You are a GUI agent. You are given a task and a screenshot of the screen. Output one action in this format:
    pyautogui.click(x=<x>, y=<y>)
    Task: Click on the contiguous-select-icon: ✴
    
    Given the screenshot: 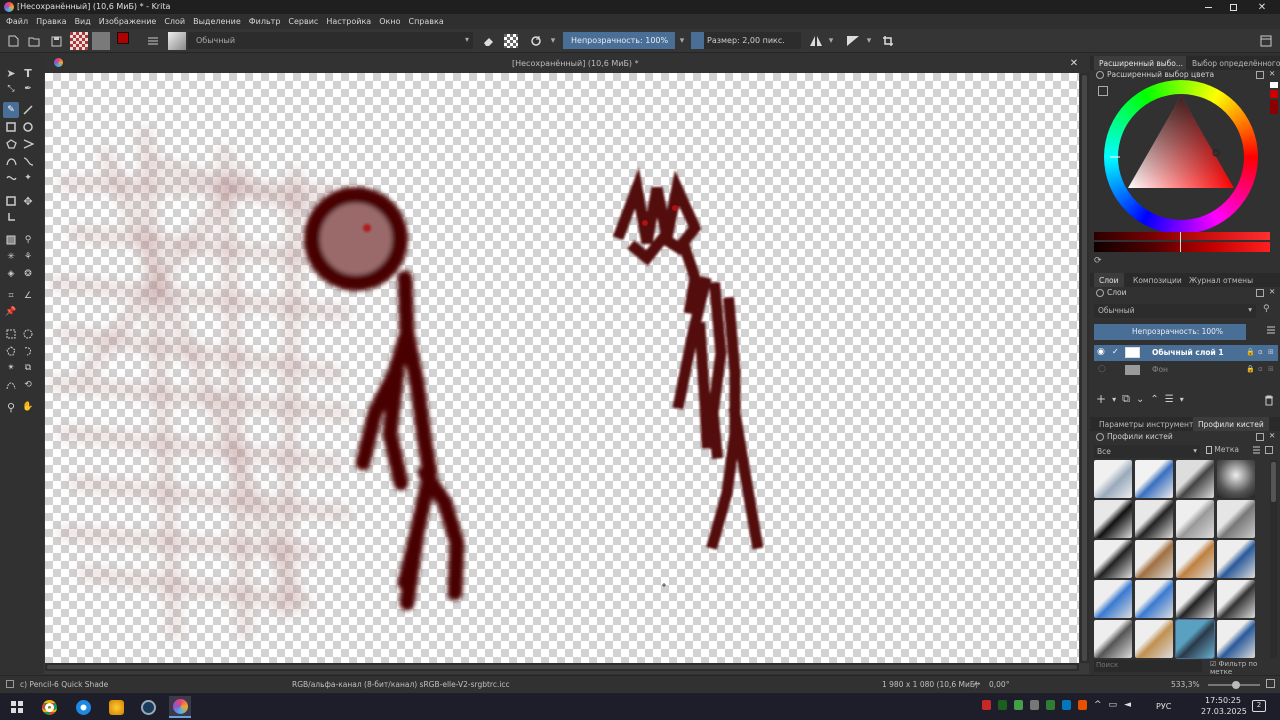 What is the action you would take?
    pyautogui.click(x=11, y=368)
    